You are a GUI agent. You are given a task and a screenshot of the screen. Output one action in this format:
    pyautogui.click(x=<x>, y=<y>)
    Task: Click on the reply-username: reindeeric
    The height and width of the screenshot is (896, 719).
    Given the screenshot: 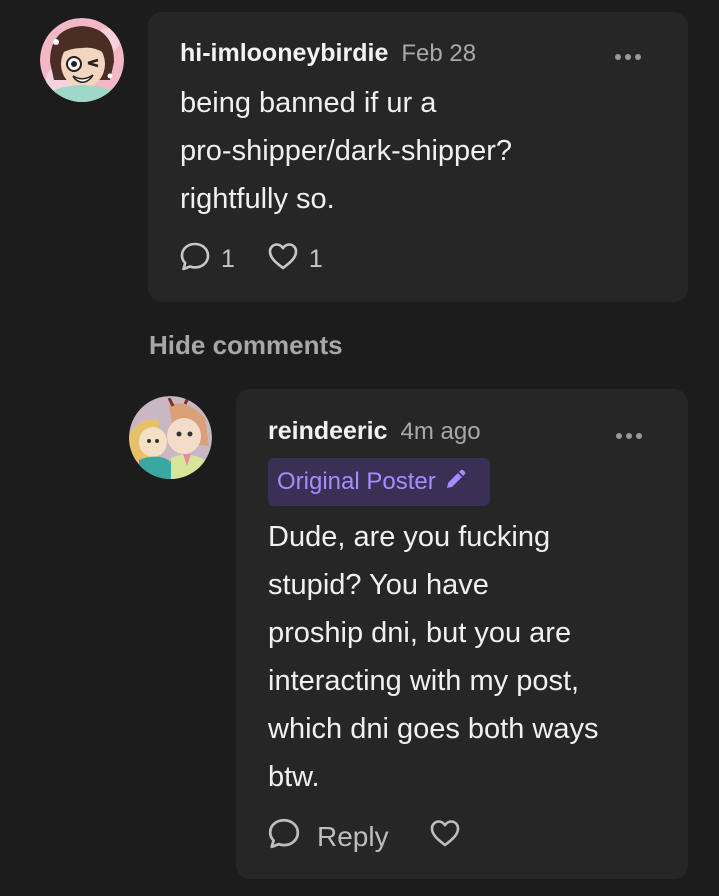 What is the action you would take?
    pyautogui.click(x=328, y=431)
    